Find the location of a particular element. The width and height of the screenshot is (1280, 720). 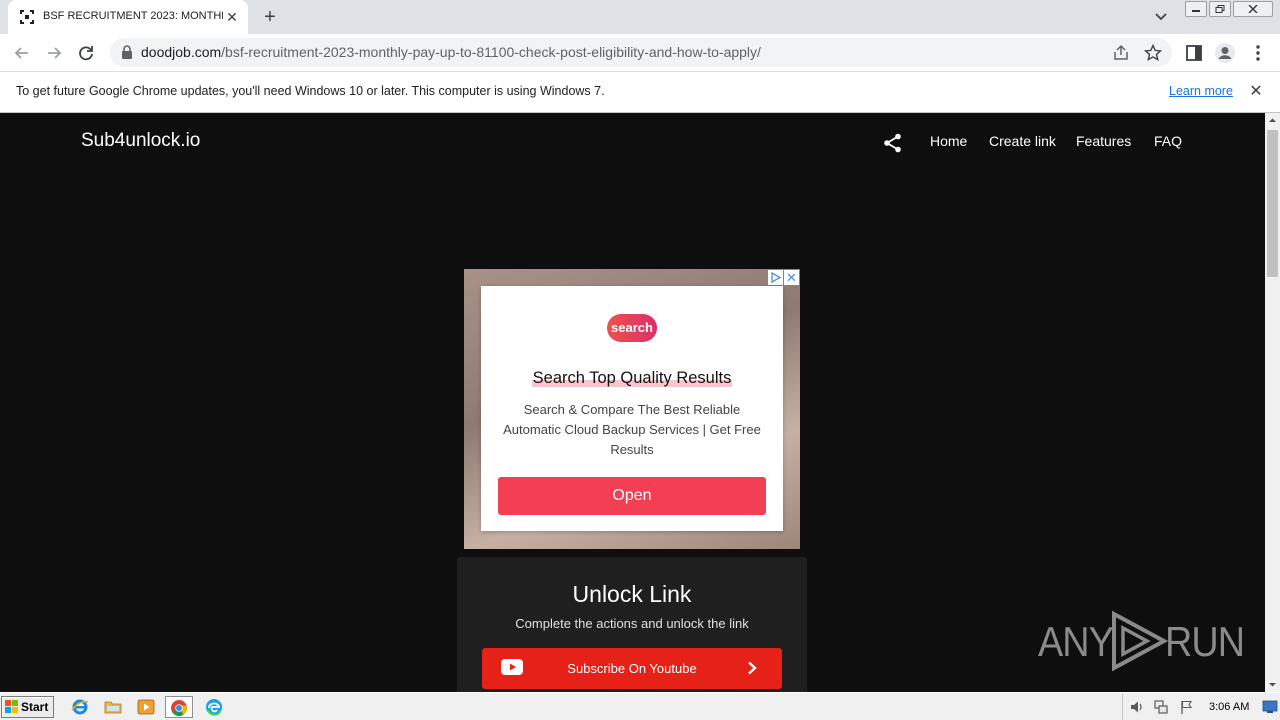

bookmark-star-icon is located at coordinates (1153, 53).